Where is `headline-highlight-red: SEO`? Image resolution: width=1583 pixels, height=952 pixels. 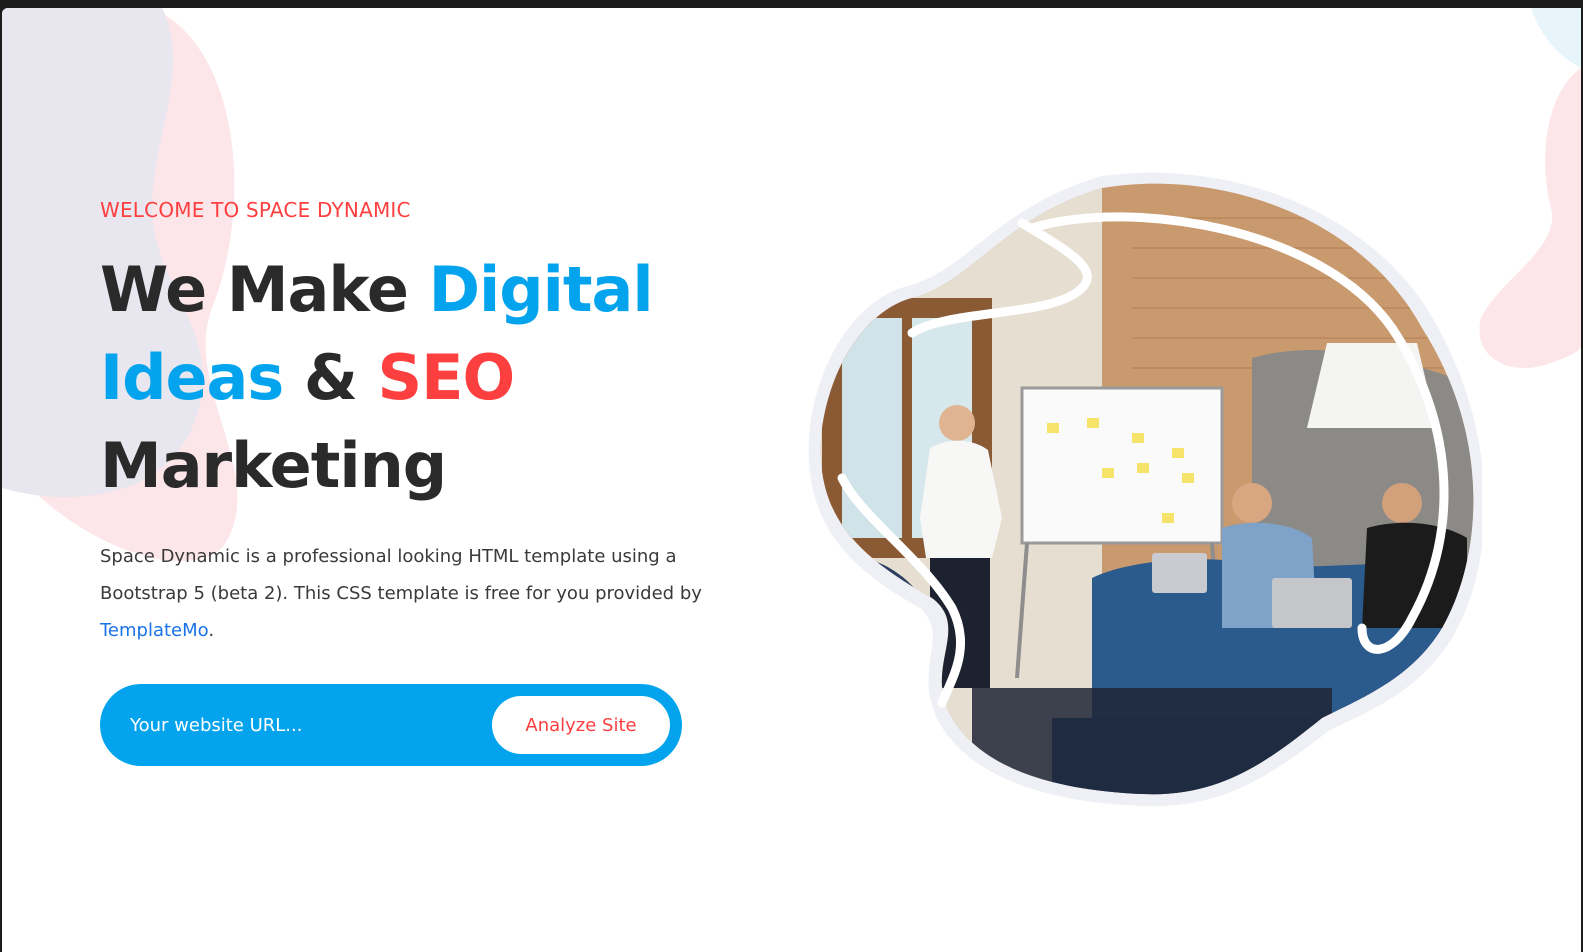
headline-highlight-red: SEO is located at coordinates (446, 377).